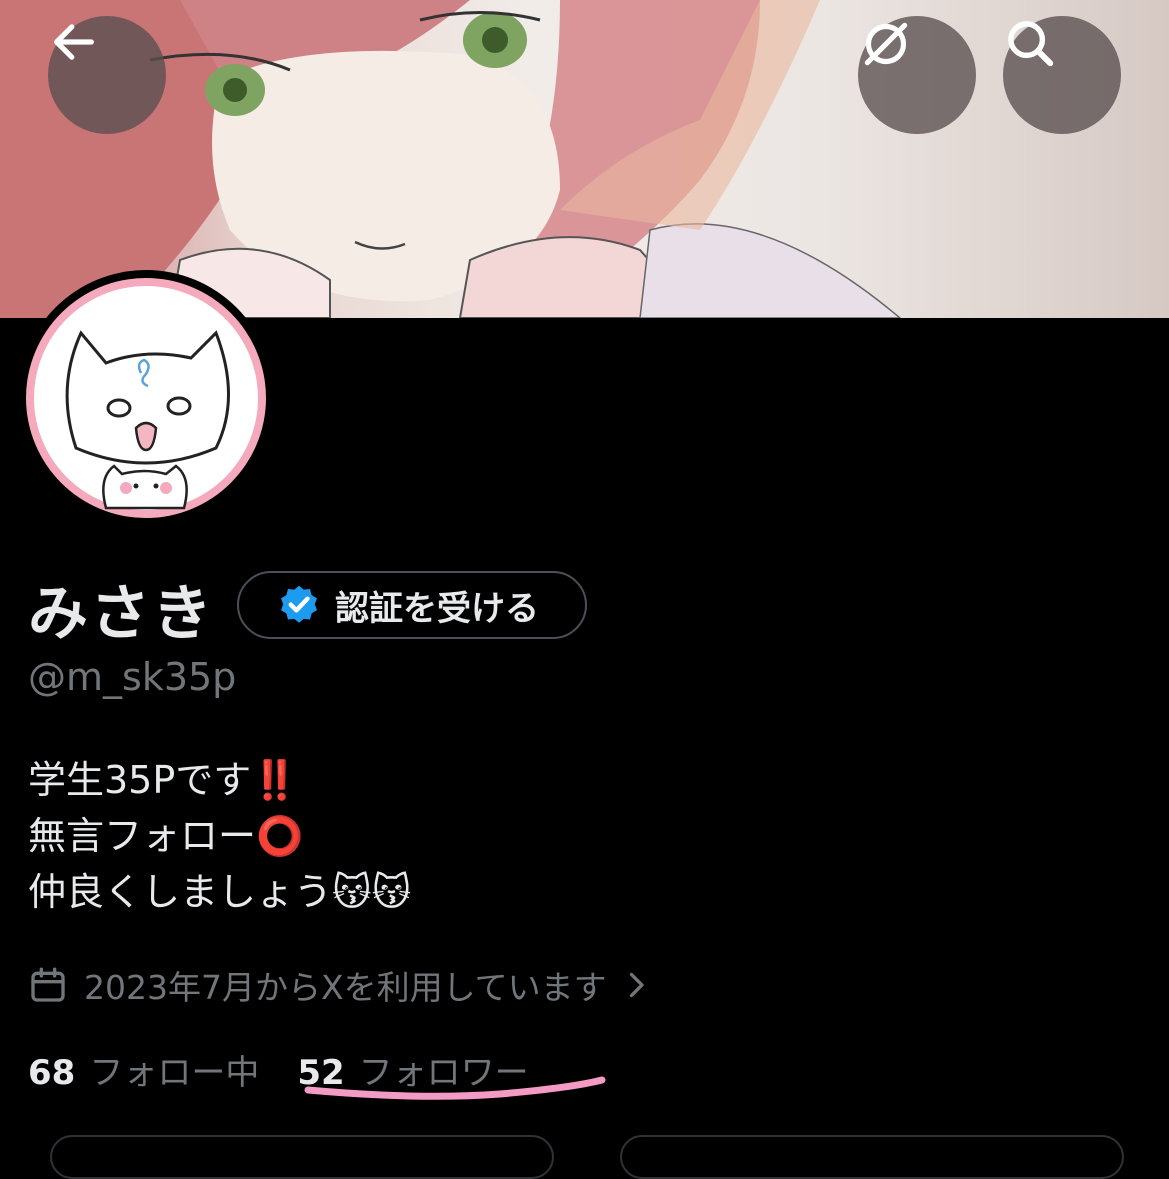 Image resolution: width=1169 pixels, height=1179 pixels. Describe the element at coordinates (1031, 44) in the screenshot. I see `search-icon` at that location.